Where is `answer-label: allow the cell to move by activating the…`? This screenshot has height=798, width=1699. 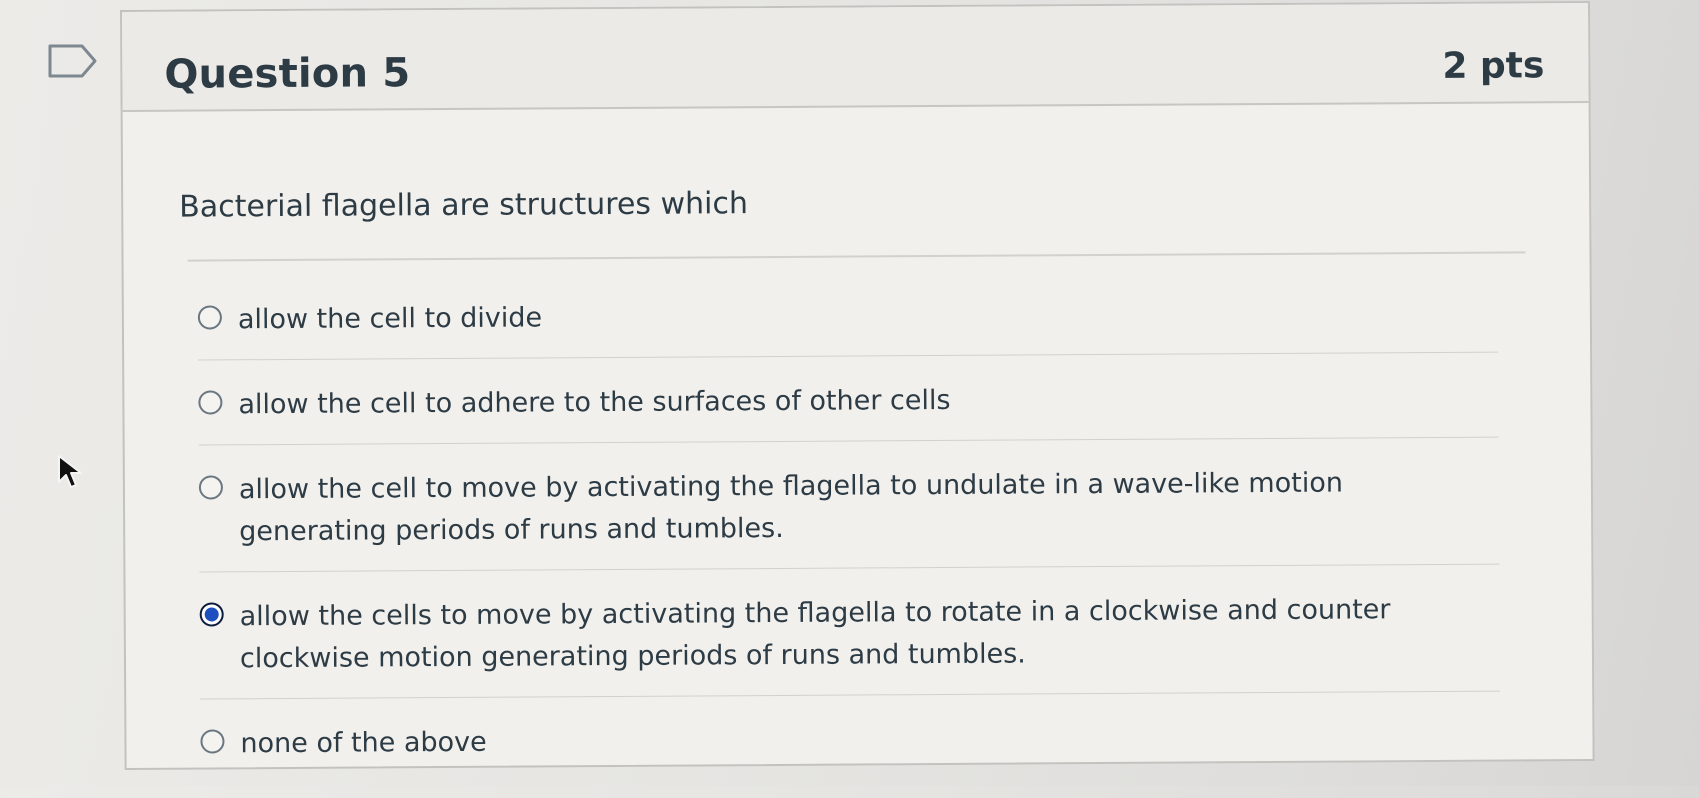
answer-label: allow the cell to move by activating the… is located at coordinates (849, 507).